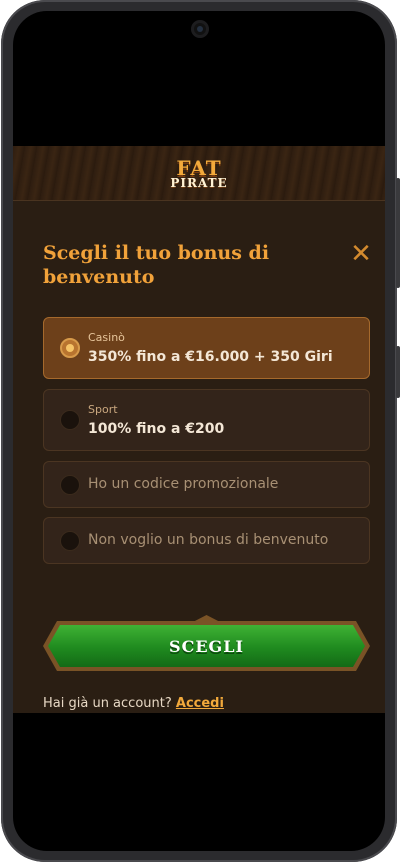  What do you see at coordinates (199, 167) in the screenshot?
I see `logo-text-top: FAT` at bounding box center [199, 167].